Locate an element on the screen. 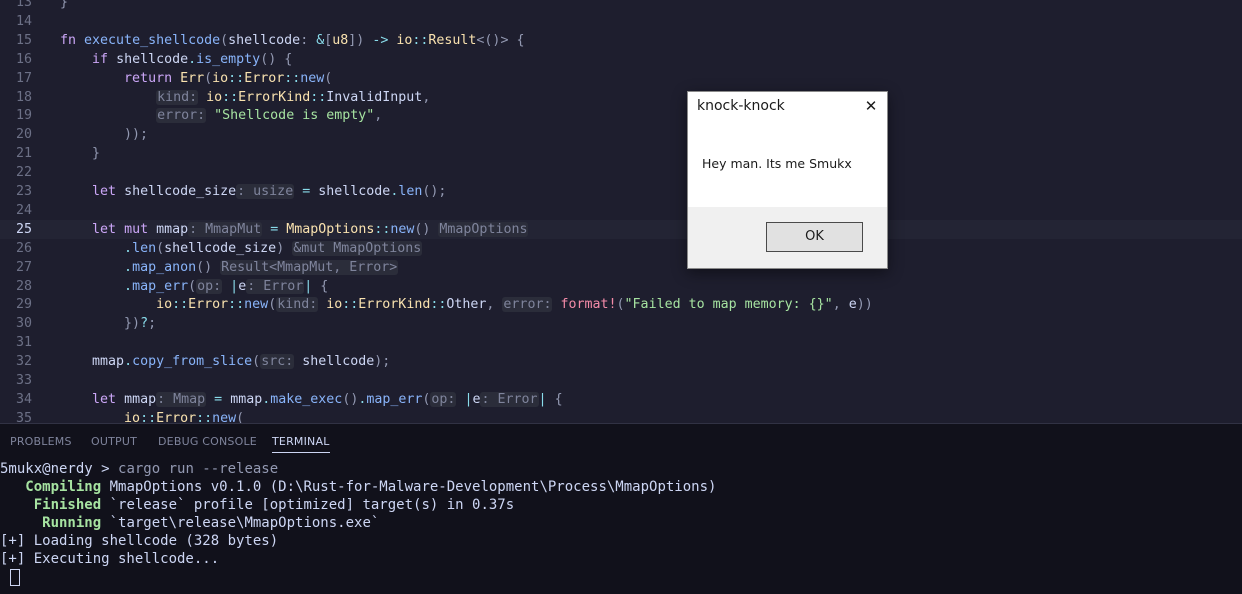  terminal-cursor-line is located at coordinates (15, 577).